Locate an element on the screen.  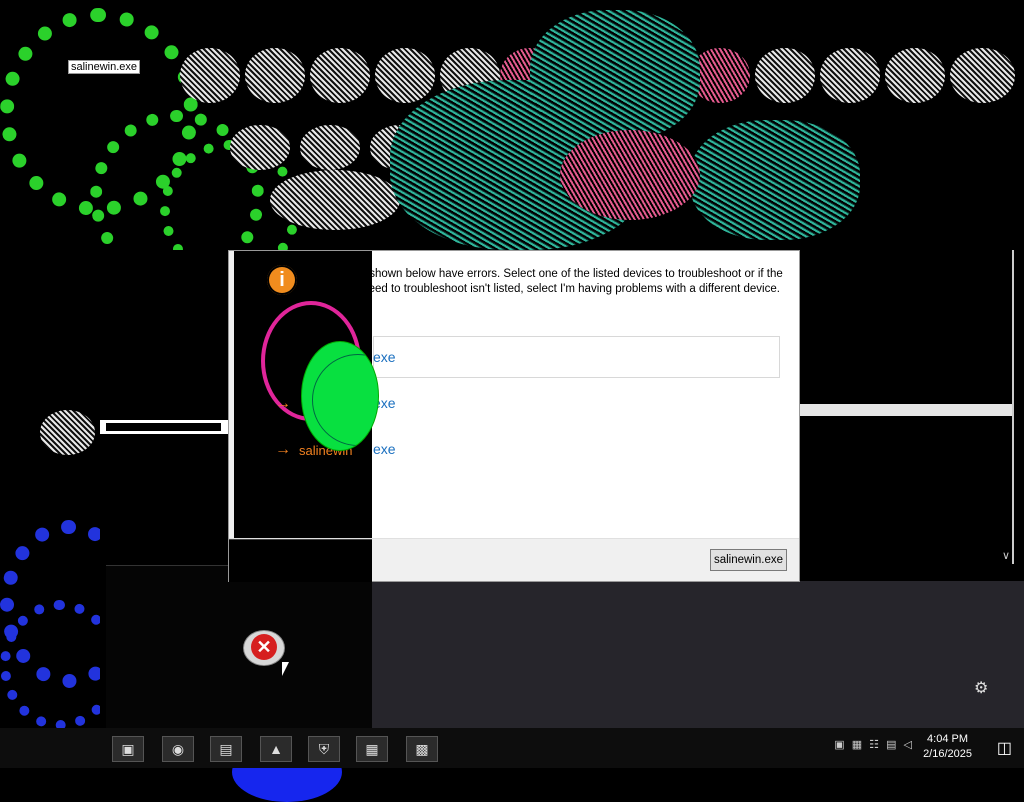
clock: 4:04 PM 2/16/2025 is located at coordinates (947, 747).